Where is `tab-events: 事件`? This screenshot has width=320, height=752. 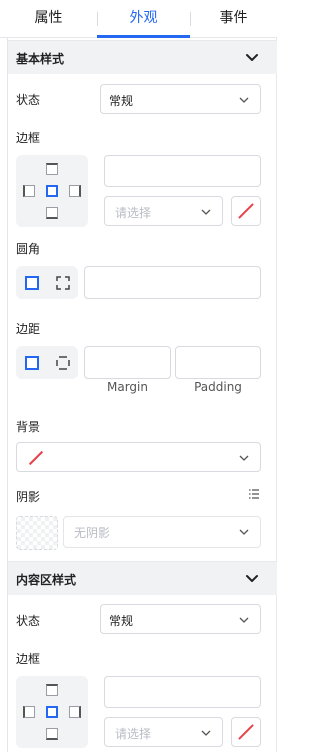 tab-events: 事件 is located at coordinates (233, 19).